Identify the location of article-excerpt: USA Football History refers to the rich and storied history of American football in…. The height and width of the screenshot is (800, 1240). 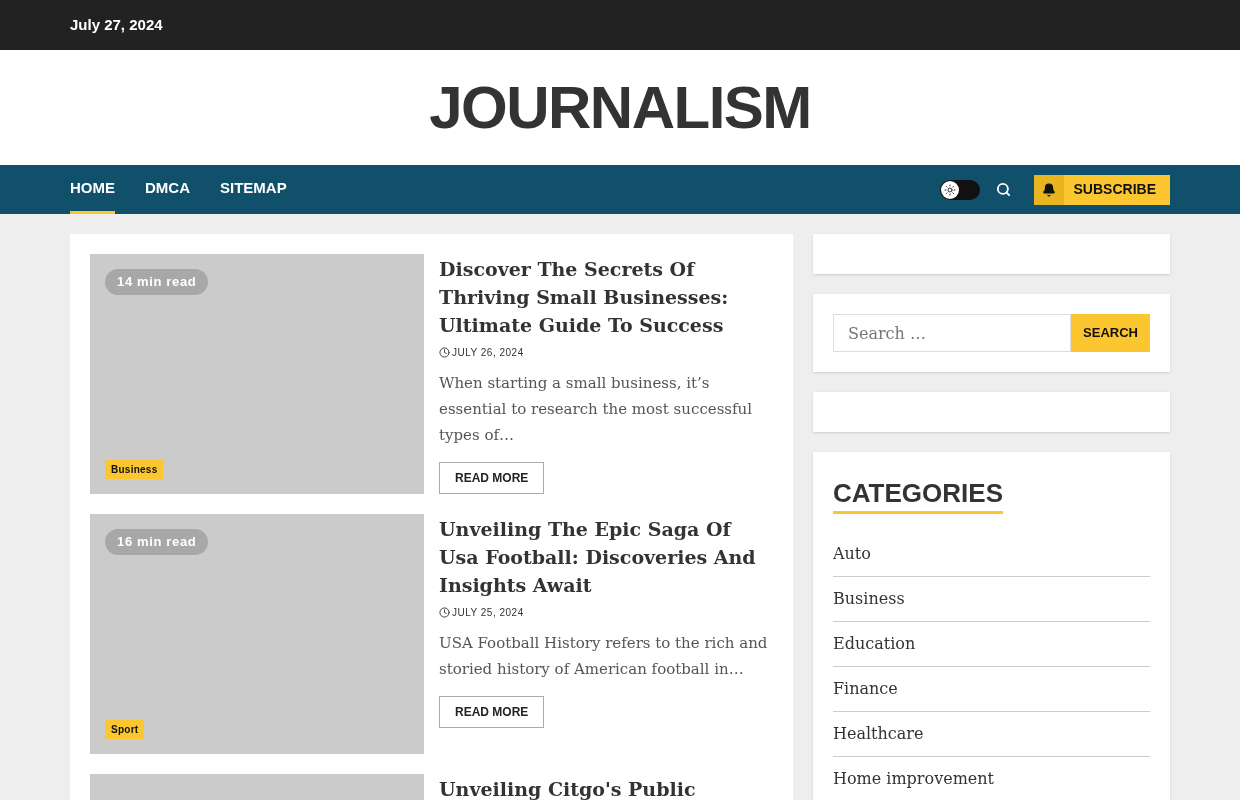
(604, 656).